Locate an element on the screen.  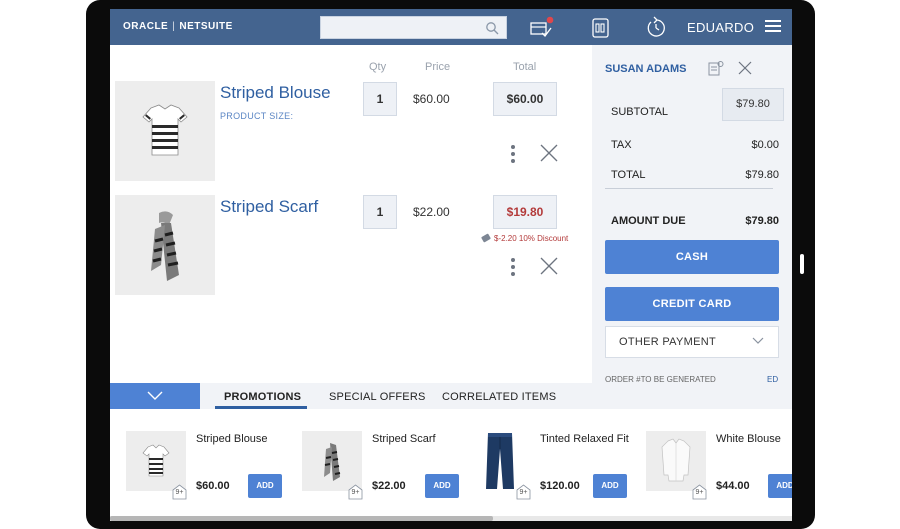
jeans-thumbnail is located at coordinates (500, 461).